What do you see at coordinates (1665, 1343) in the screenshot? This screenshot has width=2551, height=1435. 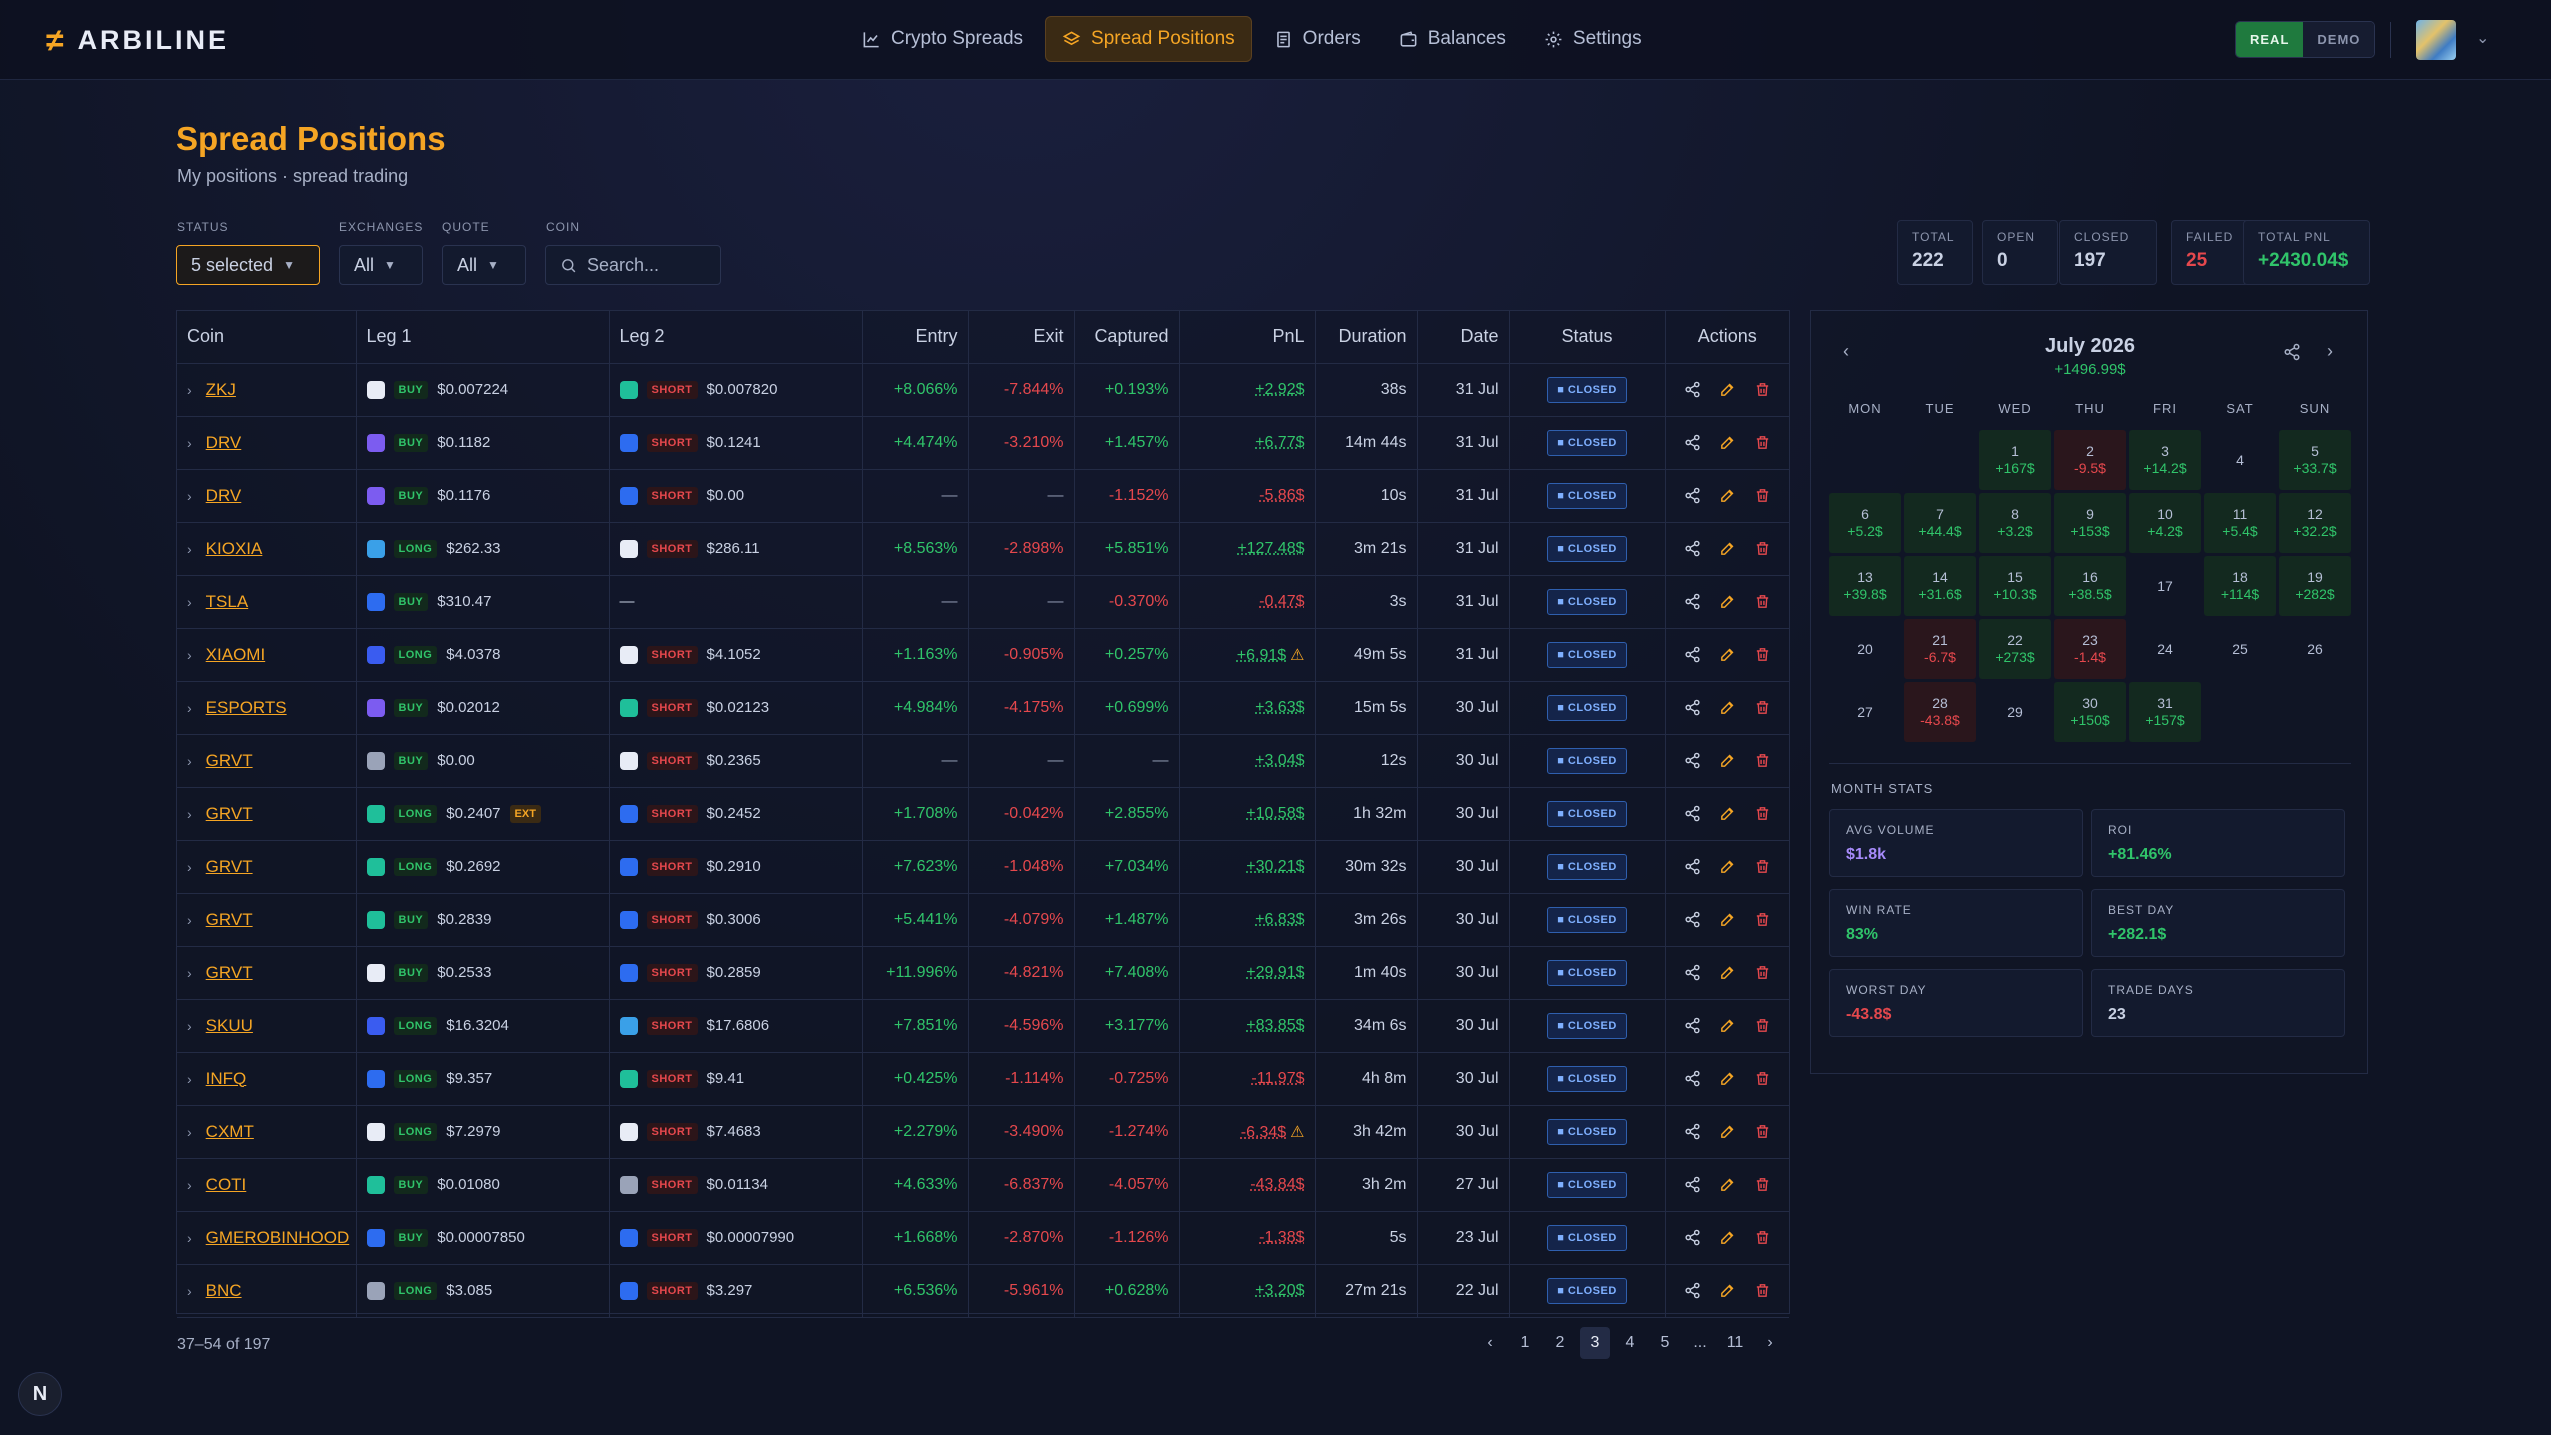 I see `page-button: 5` at bounding box center [1665, 1343].